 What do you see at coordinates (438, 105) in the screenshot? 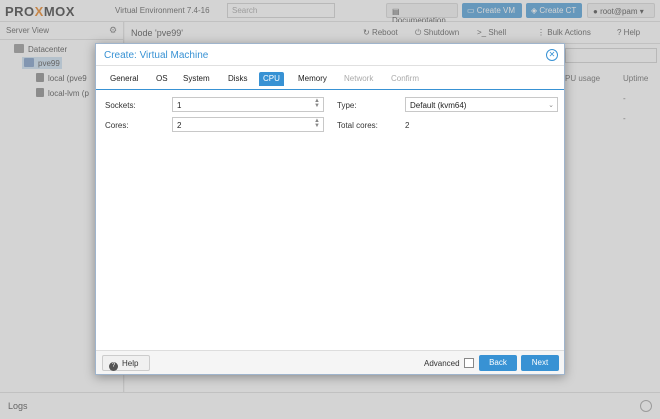
I see `cpu-type-value: Default (kvm64)` at bounding box center [438, 105].